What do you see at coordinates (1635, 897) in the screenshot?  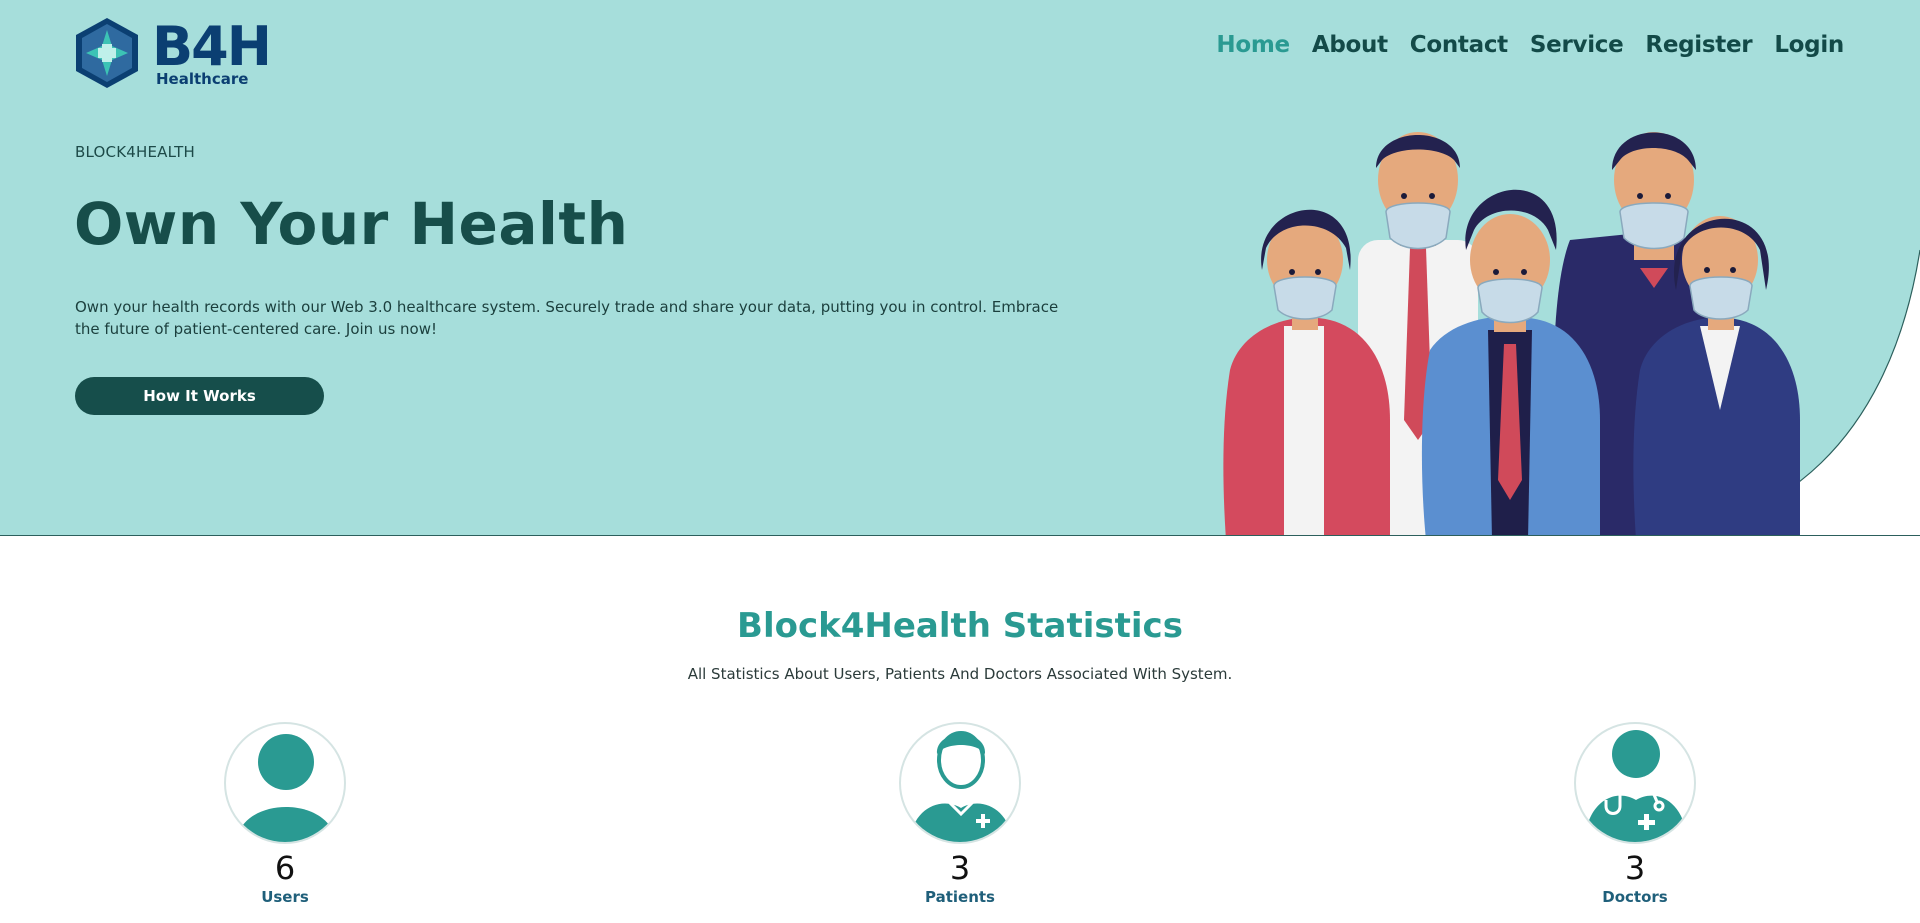 I see `doctors-label: Doctors` at bounding box center [1635, 897].